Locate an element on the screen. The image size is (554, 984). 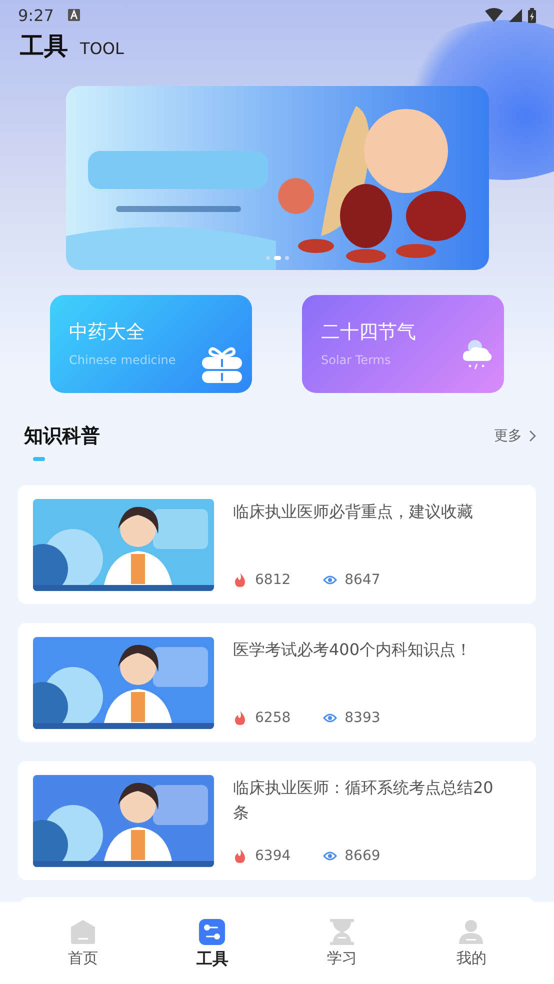
article-card: 医学考试必考400个内科知识点！ 6258 8393 is located at coordinates (277, 682).